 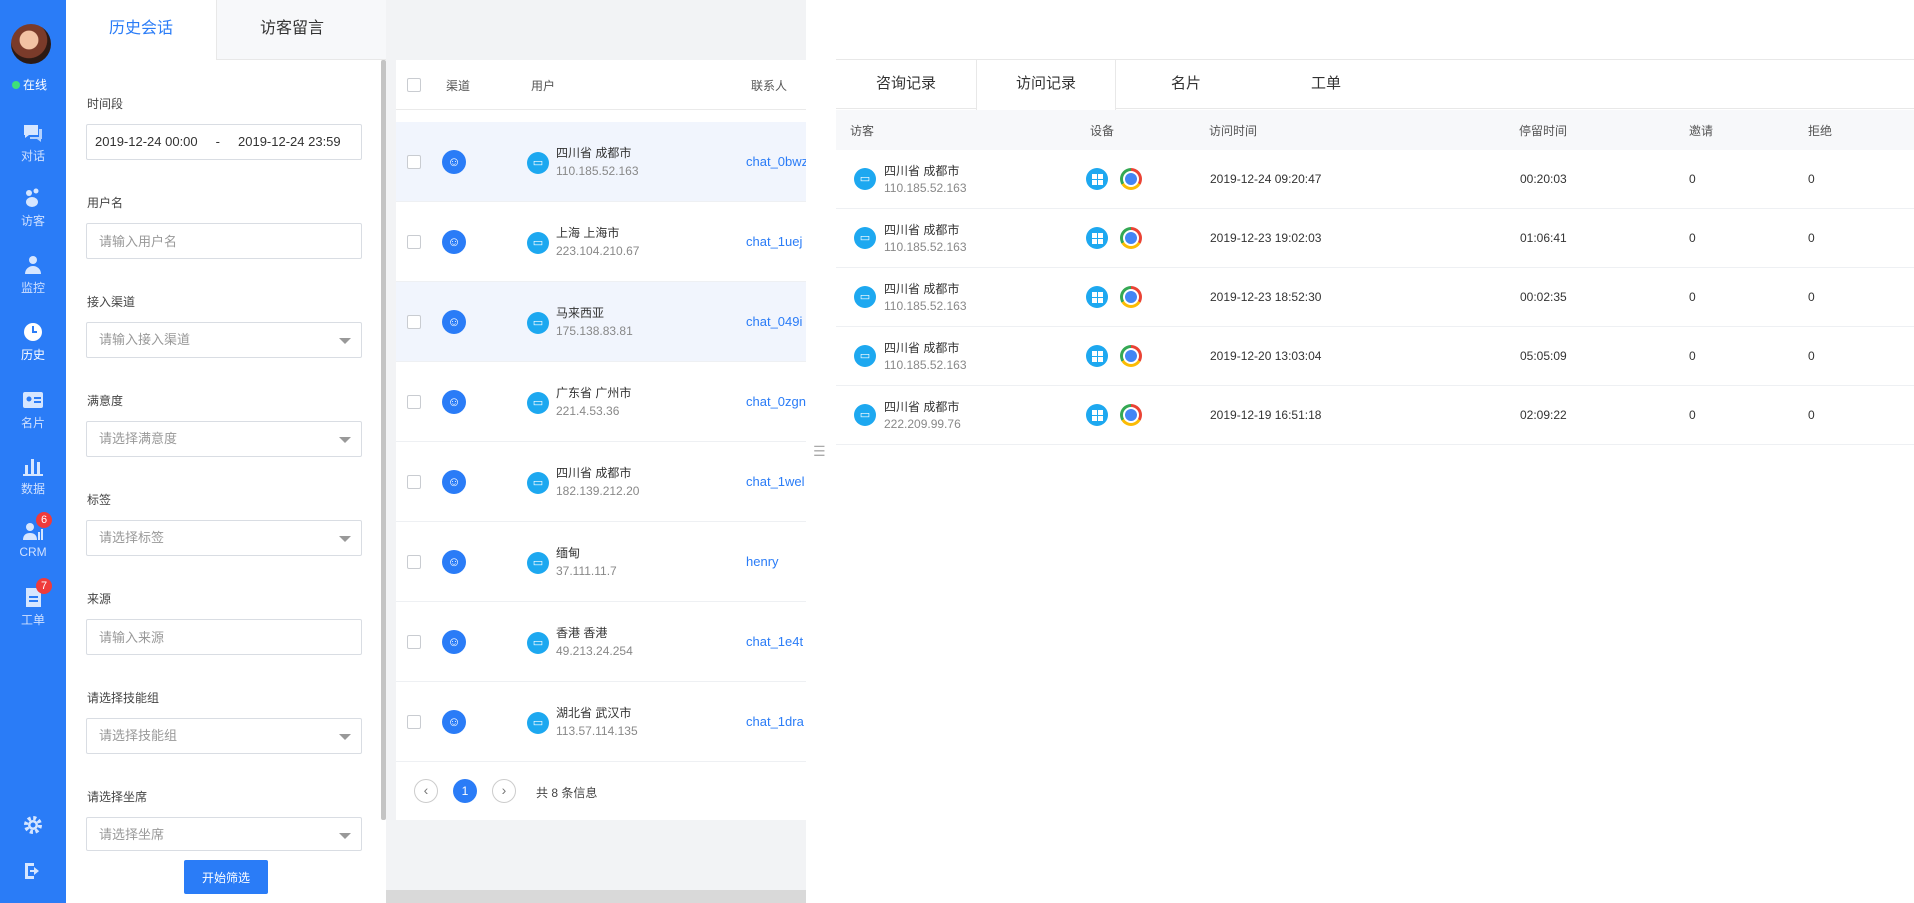 What do you see at coordinates (601, 162) in the screenshot?
I see `table-row: ☺ ▭ 四川省 成都市 110.185.52.163 chat_0bwz` at bounding box center [601, 162].